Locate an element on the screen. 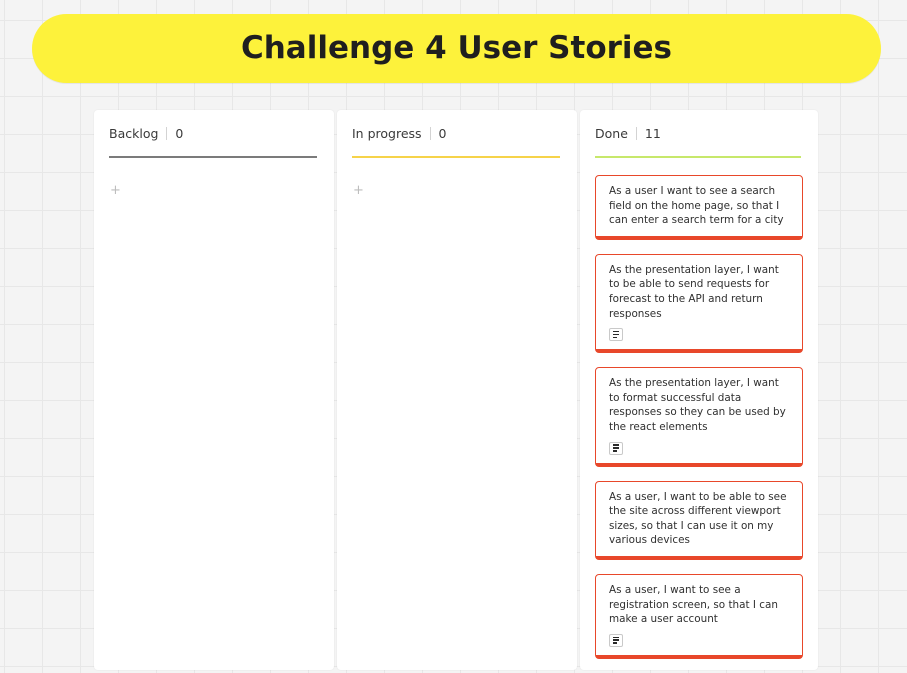 The width and height of the screenshot is (907, 673). column-title: In progress is located at coordinates (387, 133).